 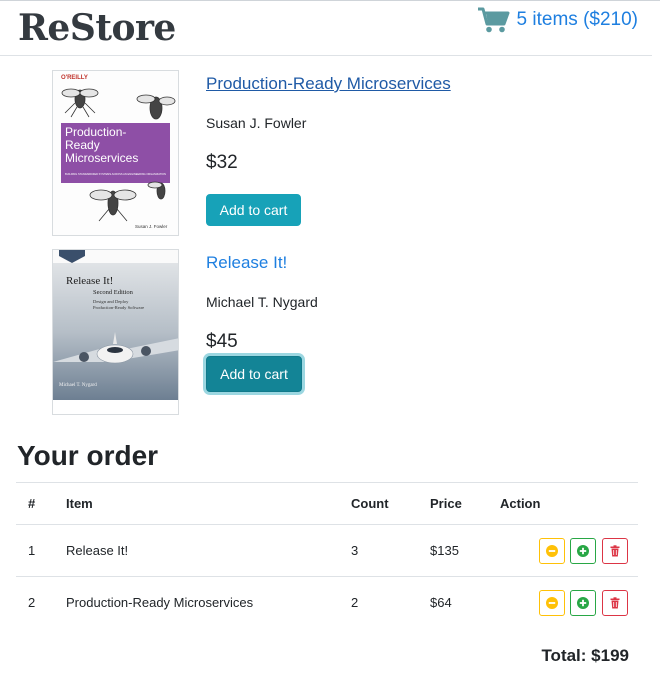 I want to click on cover-tagline: Design and Deploy, so click(x=111, y=301).